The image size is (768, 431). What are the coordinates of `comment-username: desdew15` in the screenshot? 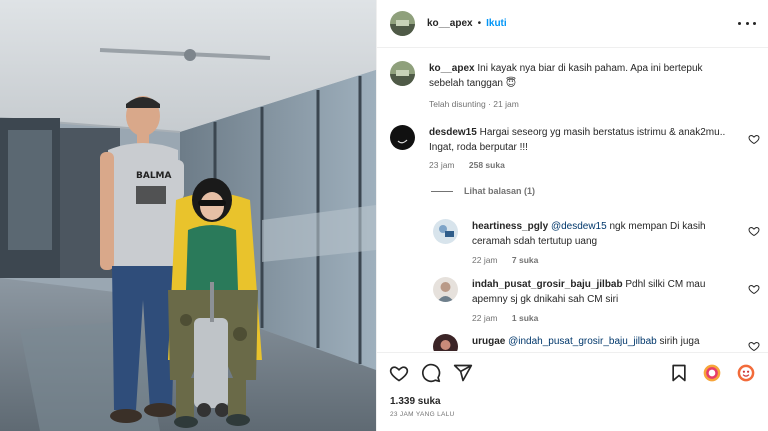 It's located at (453, 132).